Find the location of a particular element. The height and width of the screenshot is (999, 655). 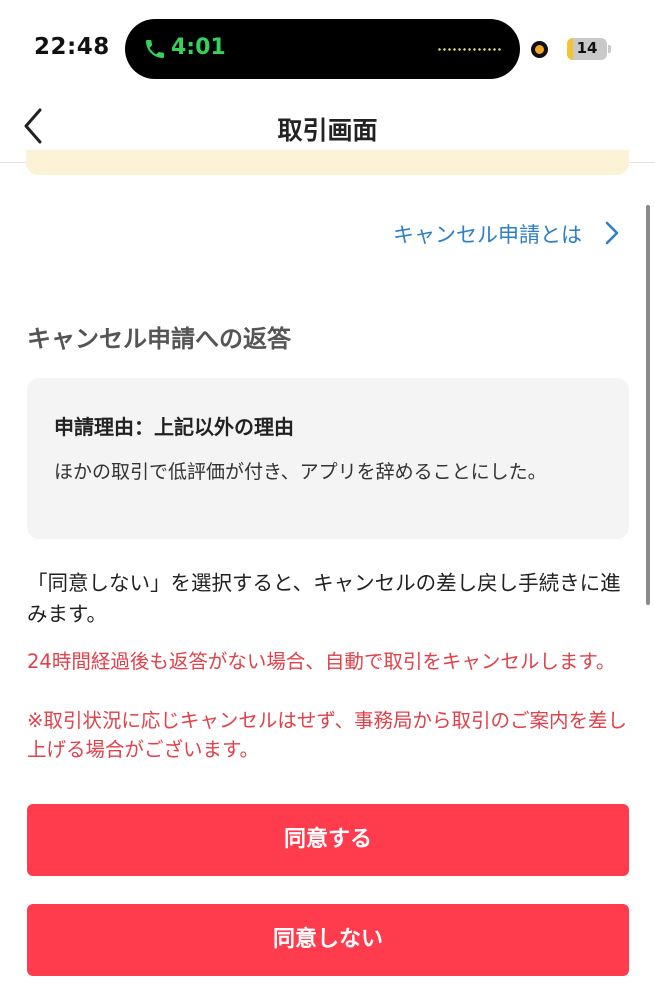

battery-icon: 14 is located at coordinates (587, 49).